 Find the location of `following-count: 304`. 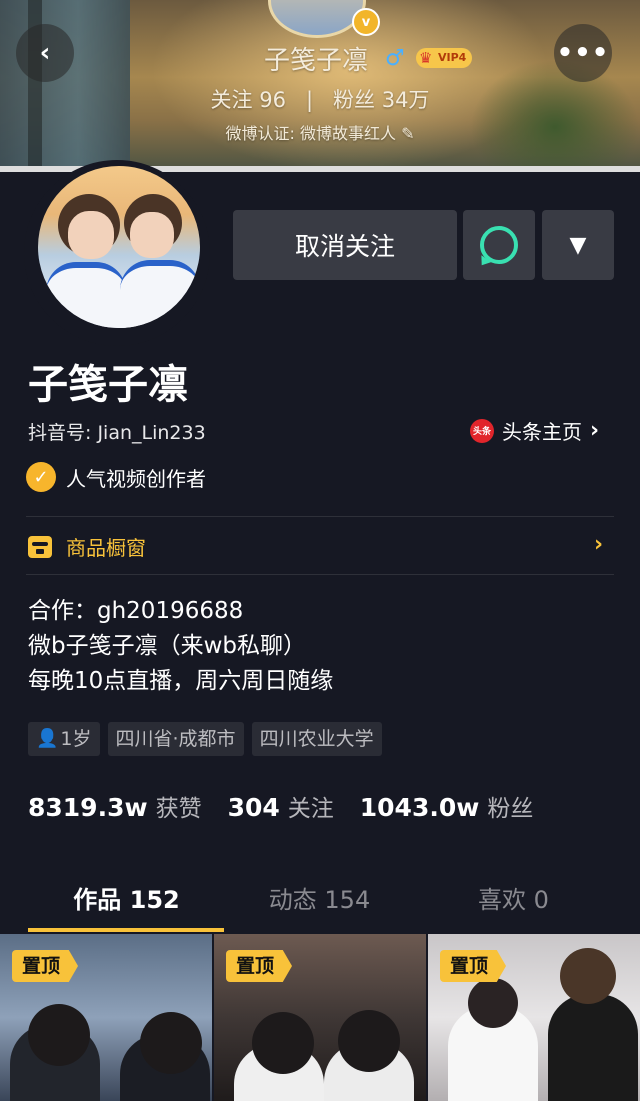

following-count: 304 is located at coordinates (254, 807).